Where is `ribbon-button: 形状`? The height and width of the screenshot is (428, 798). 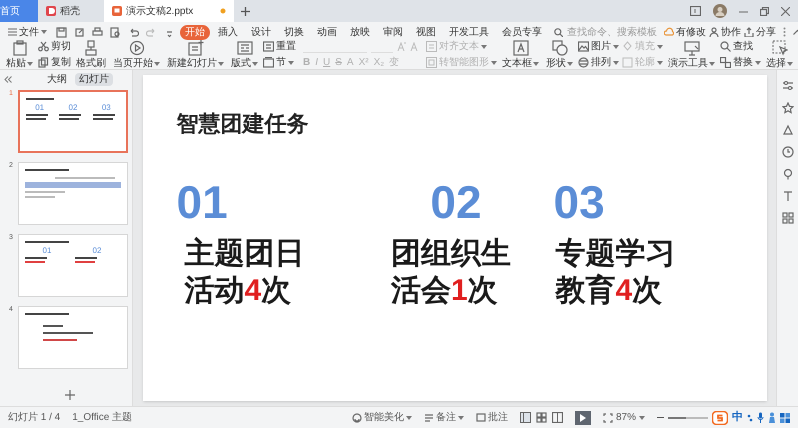 ribbon-button: 形状 is located at coordinates (559, 54).